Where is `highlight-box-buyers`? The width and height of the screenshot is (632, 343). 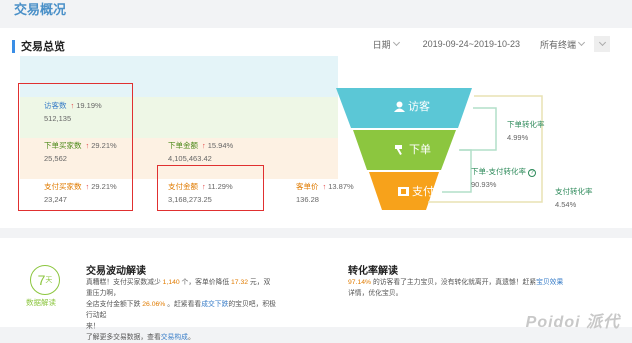
highlight-box-buyers is located at coordinates (75, 147).